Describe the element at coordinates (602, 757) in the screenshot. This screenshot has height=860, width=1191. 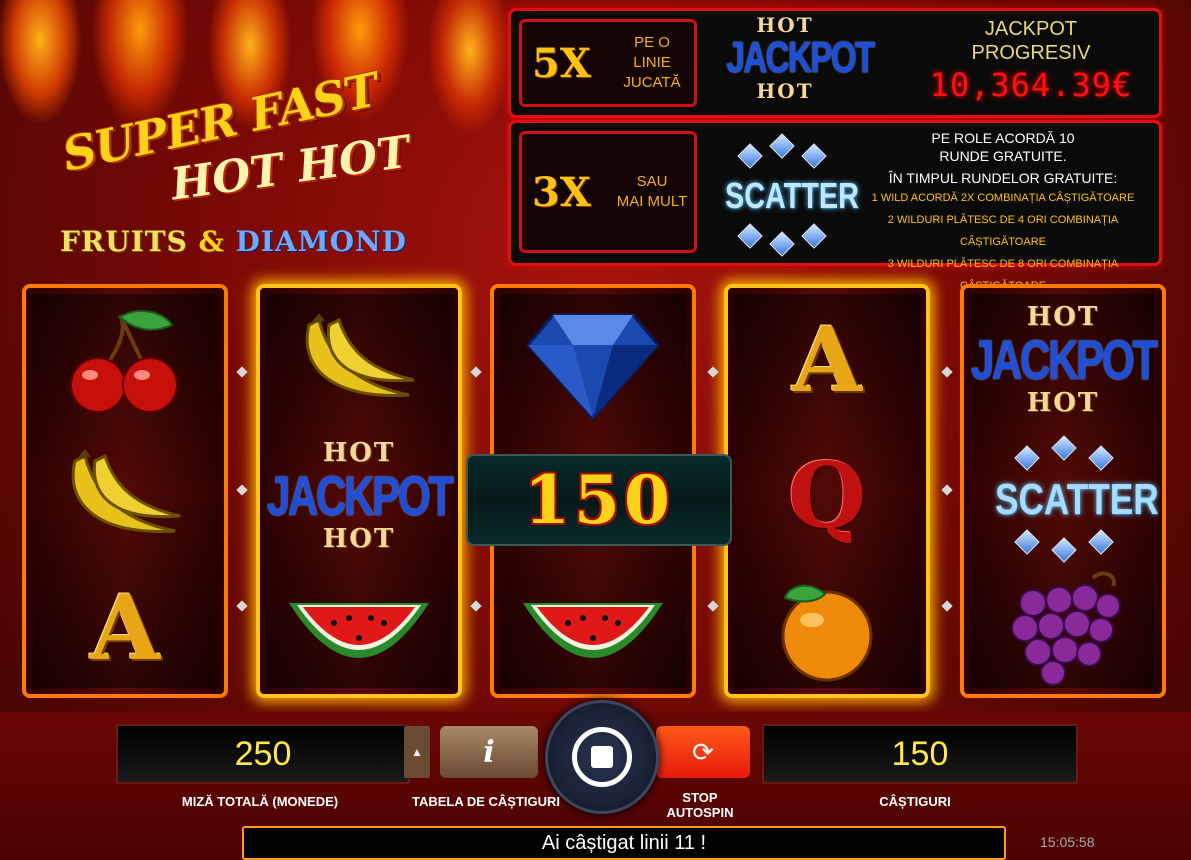
I see `stop-icon` at that location.